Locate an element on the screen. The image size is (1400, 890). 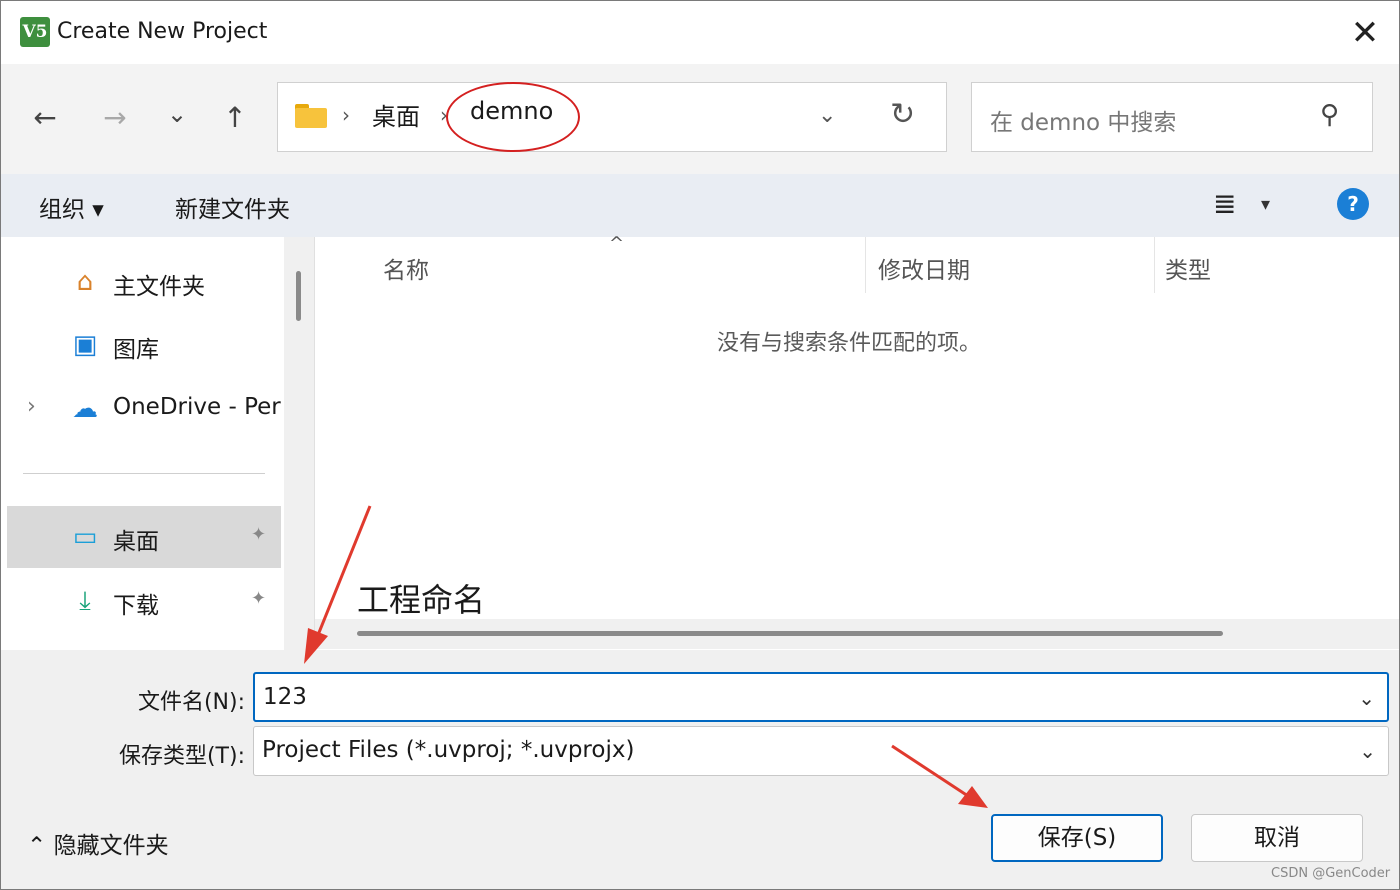
search-box: 在 demno 中搜索 ⚲ is located at coordinates (1172, 117).